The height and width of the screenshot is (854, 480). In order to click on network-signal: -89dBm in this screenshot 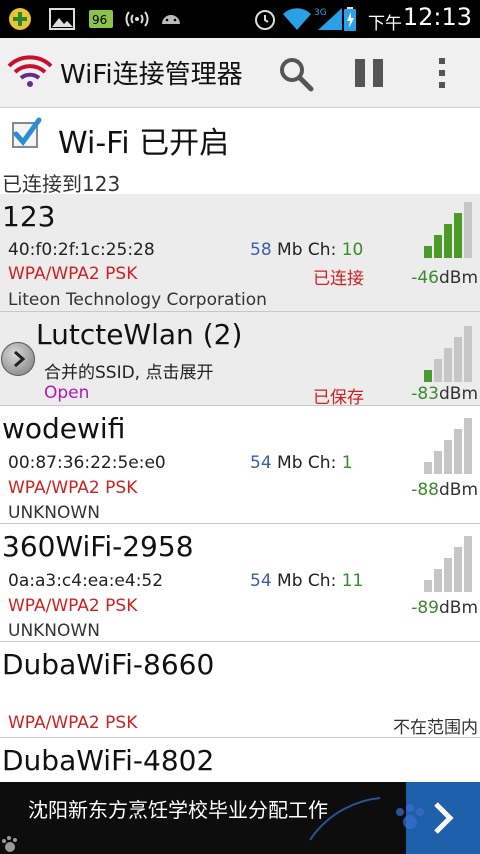, I will do `click(444, 608)`.